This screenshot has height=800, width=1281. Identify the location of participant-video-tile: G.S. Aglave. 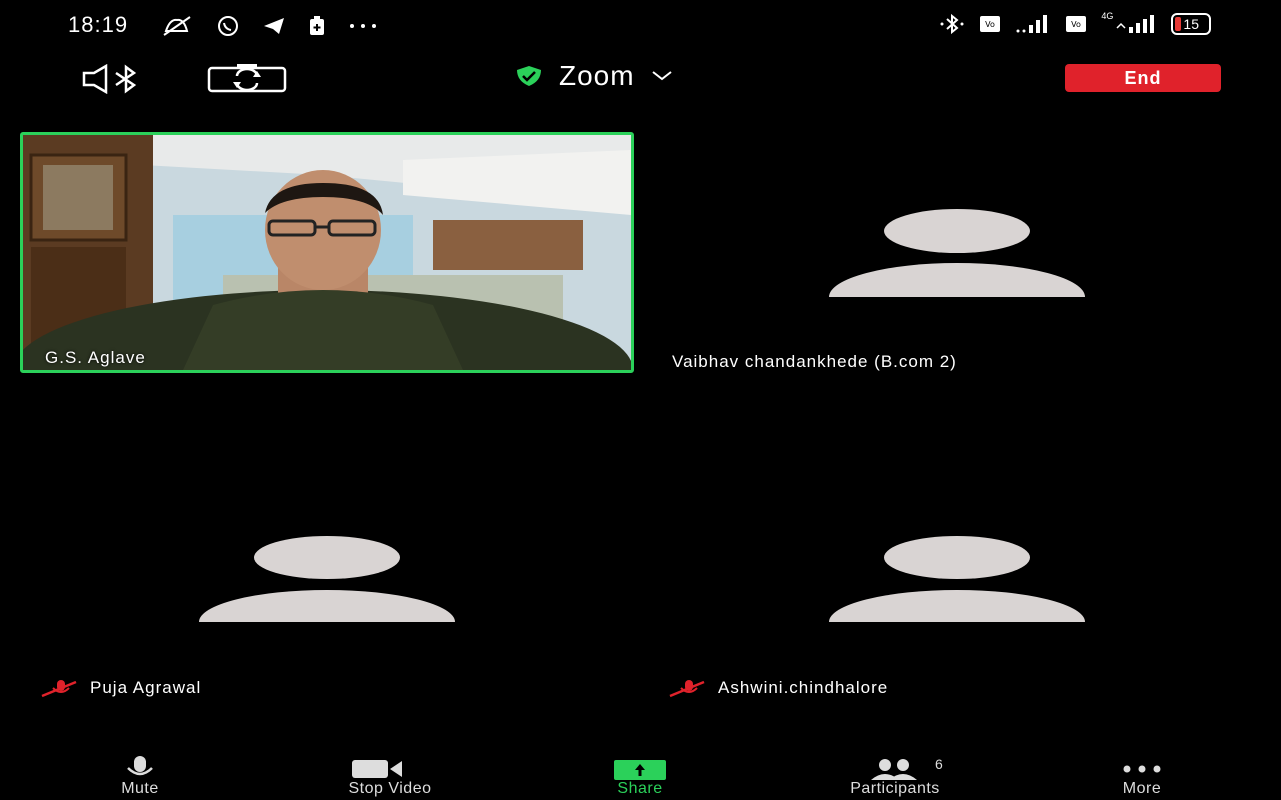
(327, 252).